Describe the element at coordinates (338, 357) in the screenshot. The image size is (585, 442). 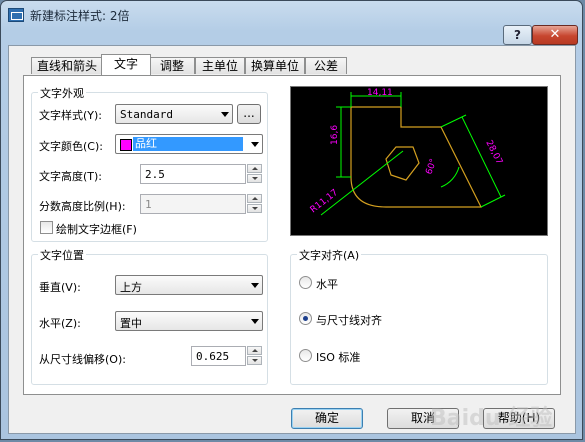
I see `align-iso-label: ISO 标准` at that location.